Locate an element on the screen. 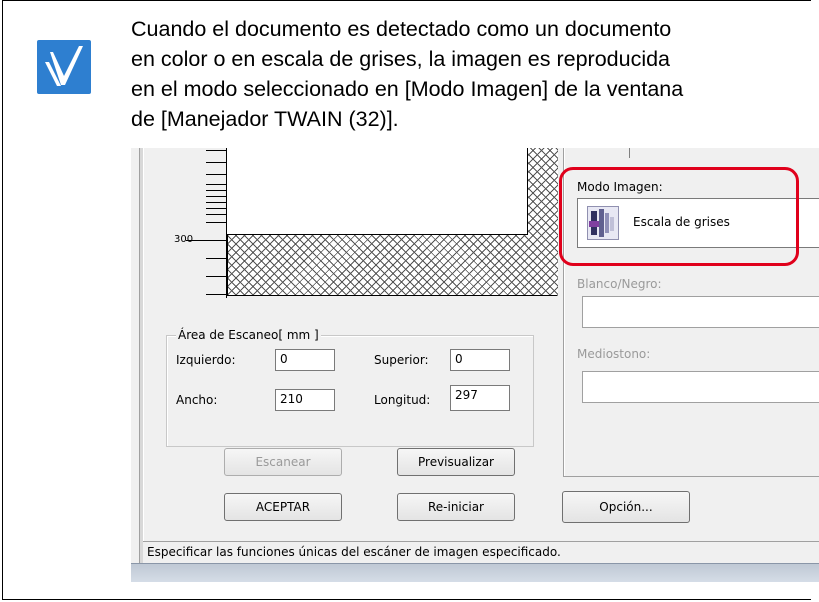 The width and height of the screenshot is (819, 602). ruler-label: 300 is located at coordinates (184, 239).